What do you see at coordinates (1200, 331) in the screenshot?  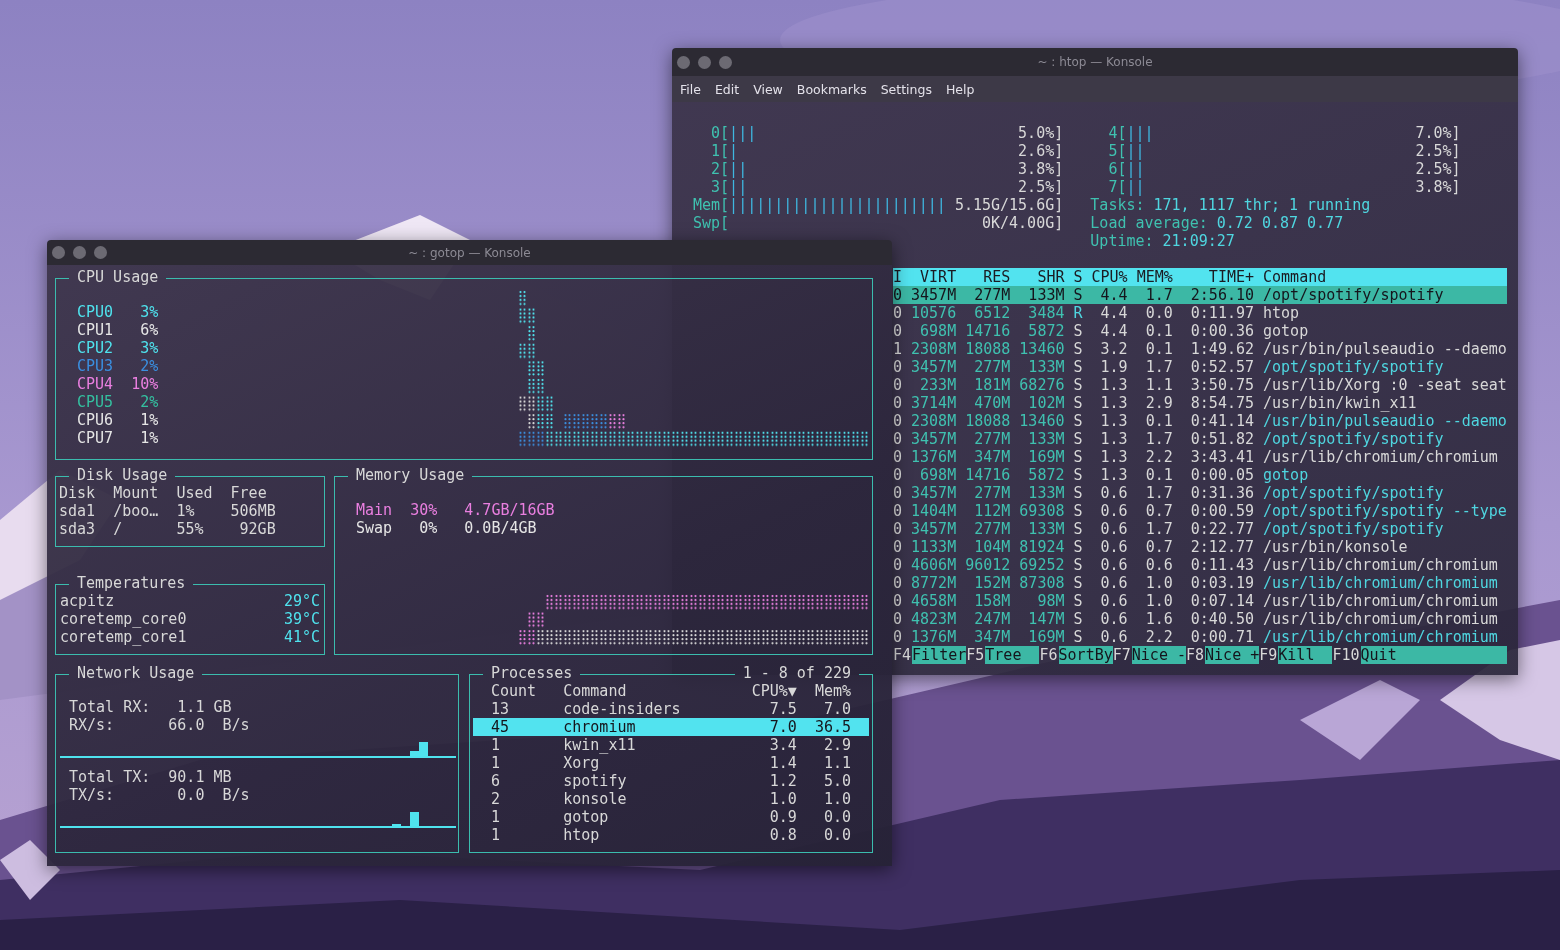 I see `process-row: 0 698M 14716 5872 S 4.4 0.1 0:00.36 gotop` at bounding box center [1200, 331].